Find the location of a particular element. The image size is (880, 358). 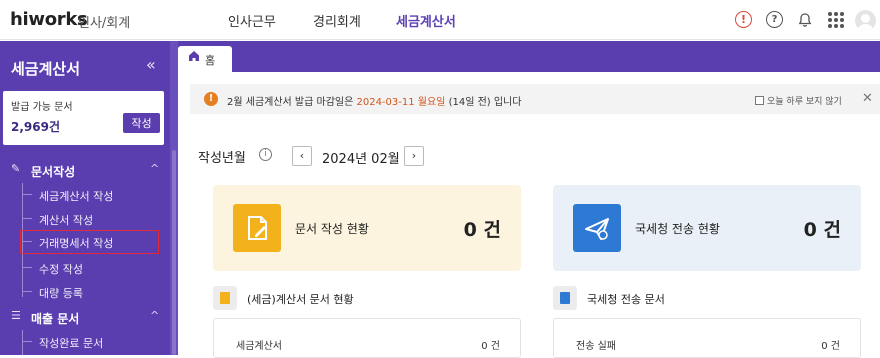

nts-transmission-card: 국세청 전송 현황 0 건 is located at coordinates (707, 228).